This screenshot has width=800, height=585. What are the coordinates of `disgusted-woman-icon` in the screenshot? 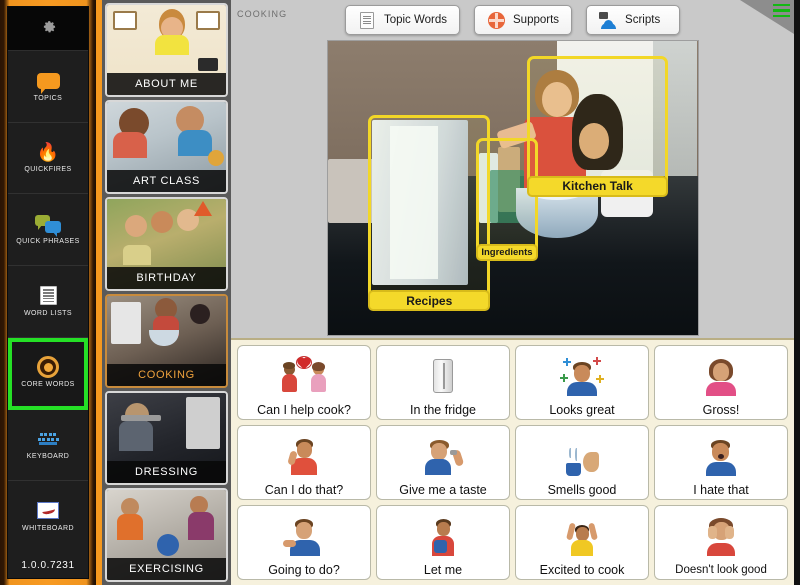 It's located at (721, 376).